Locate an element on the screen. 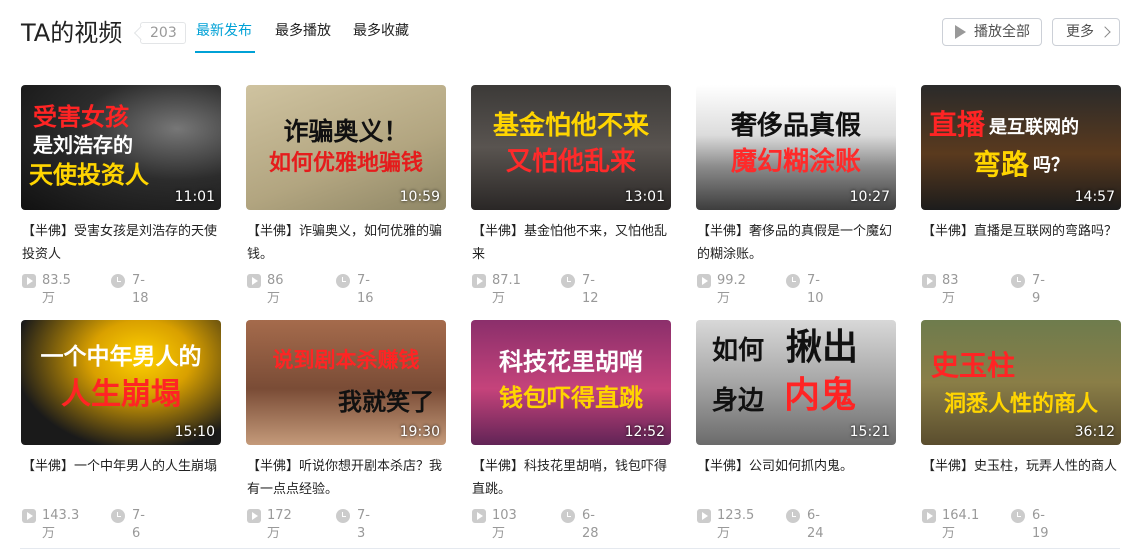 The width and height of the screenshot is (1140, 552). thumbnail-caption: 受害女孩 is located at coordinates (81, 117).